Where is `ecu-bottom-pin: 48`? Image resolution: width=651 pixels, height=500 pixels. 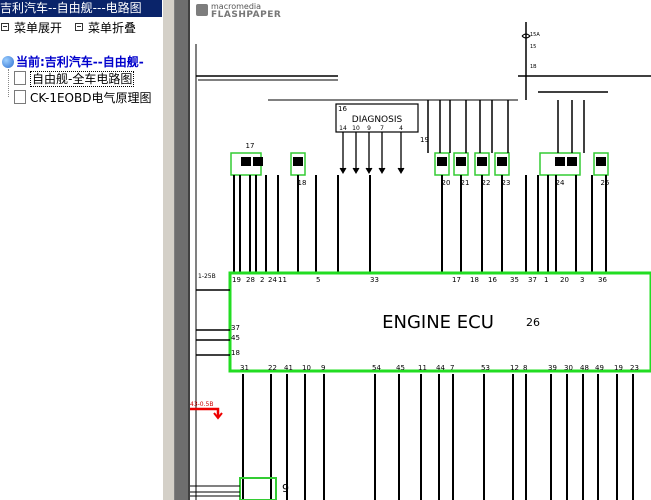 ecu-bottom-pin: 48 is located at coordinates (584, 368).